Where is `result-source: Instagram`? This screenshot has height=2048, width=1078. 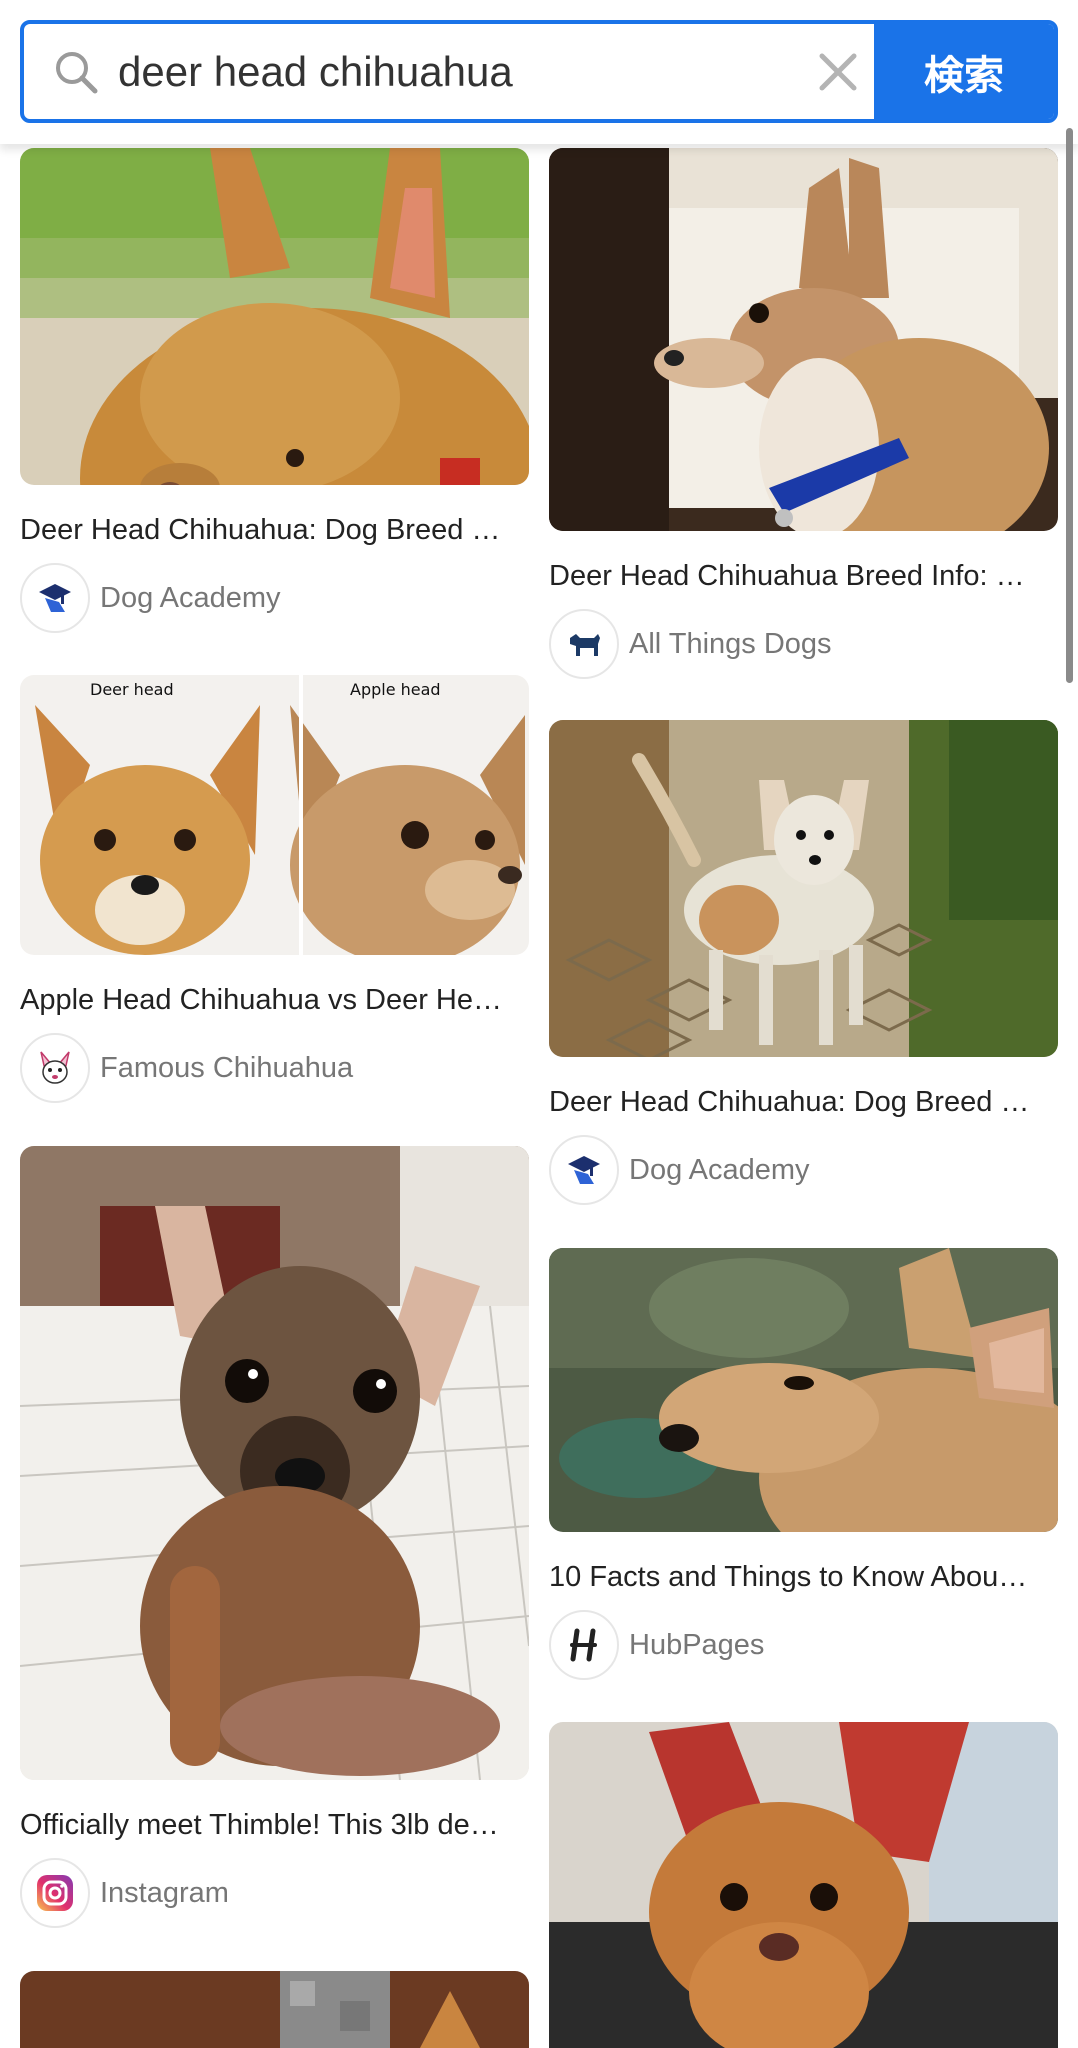
result-source: Instagram is located at coordinates (124, 1893).